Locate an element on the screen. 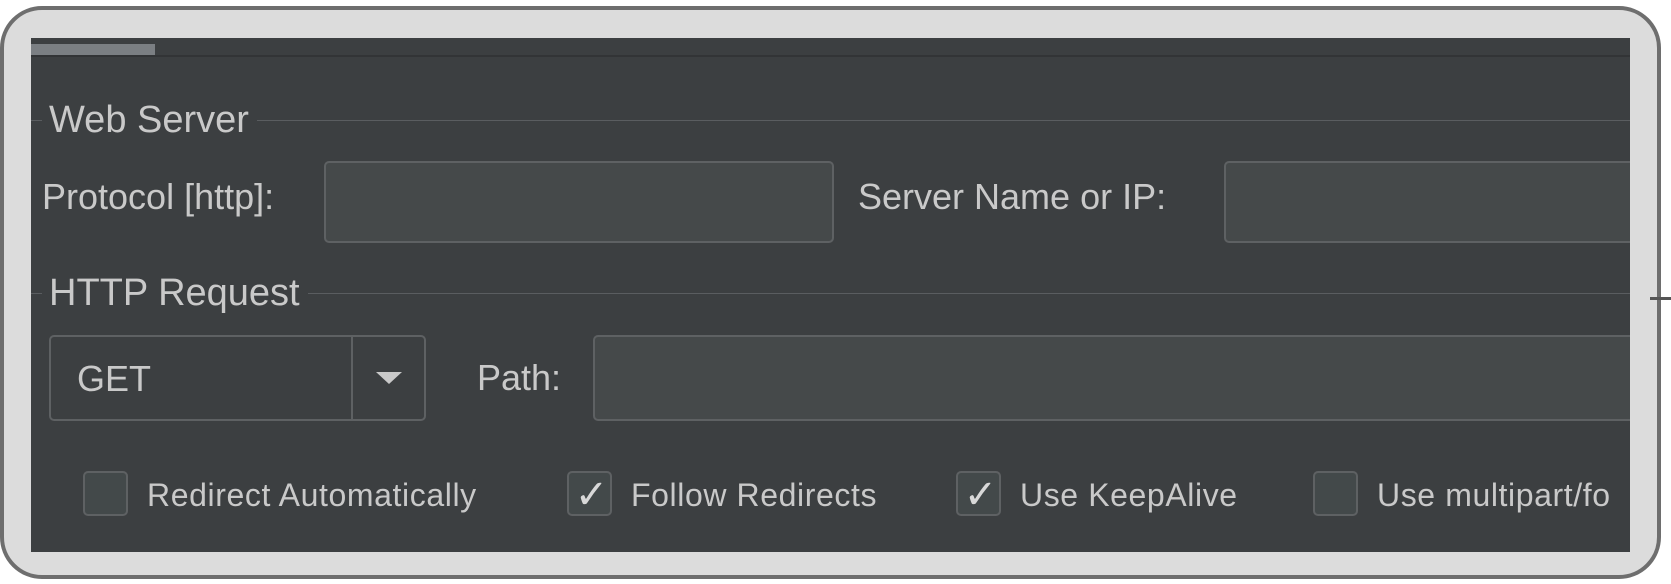 Image resolution: width=1671 pixels, height=584 pixels. dropdown-divider is located at coordinates (352, 378).